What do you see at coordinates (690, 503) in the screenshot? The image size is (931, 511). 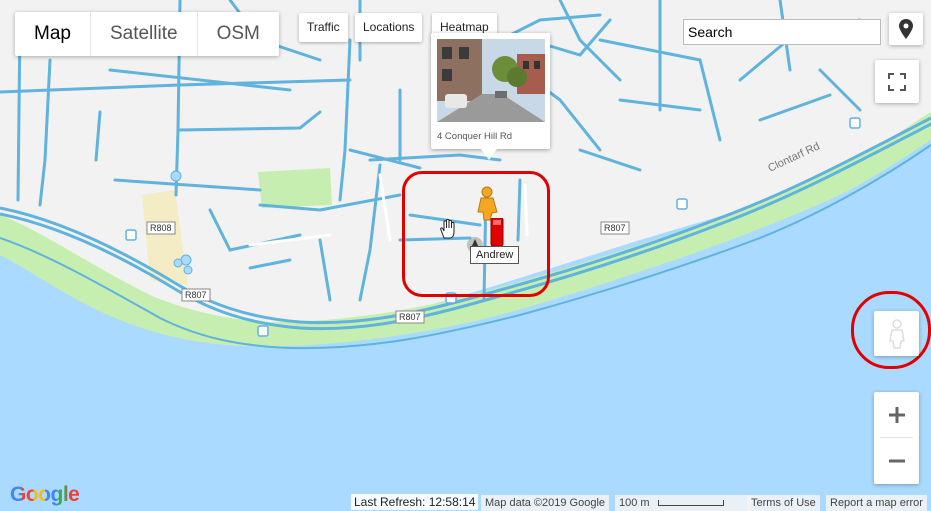 I see `scale-line` at bounding box center [690, 503].